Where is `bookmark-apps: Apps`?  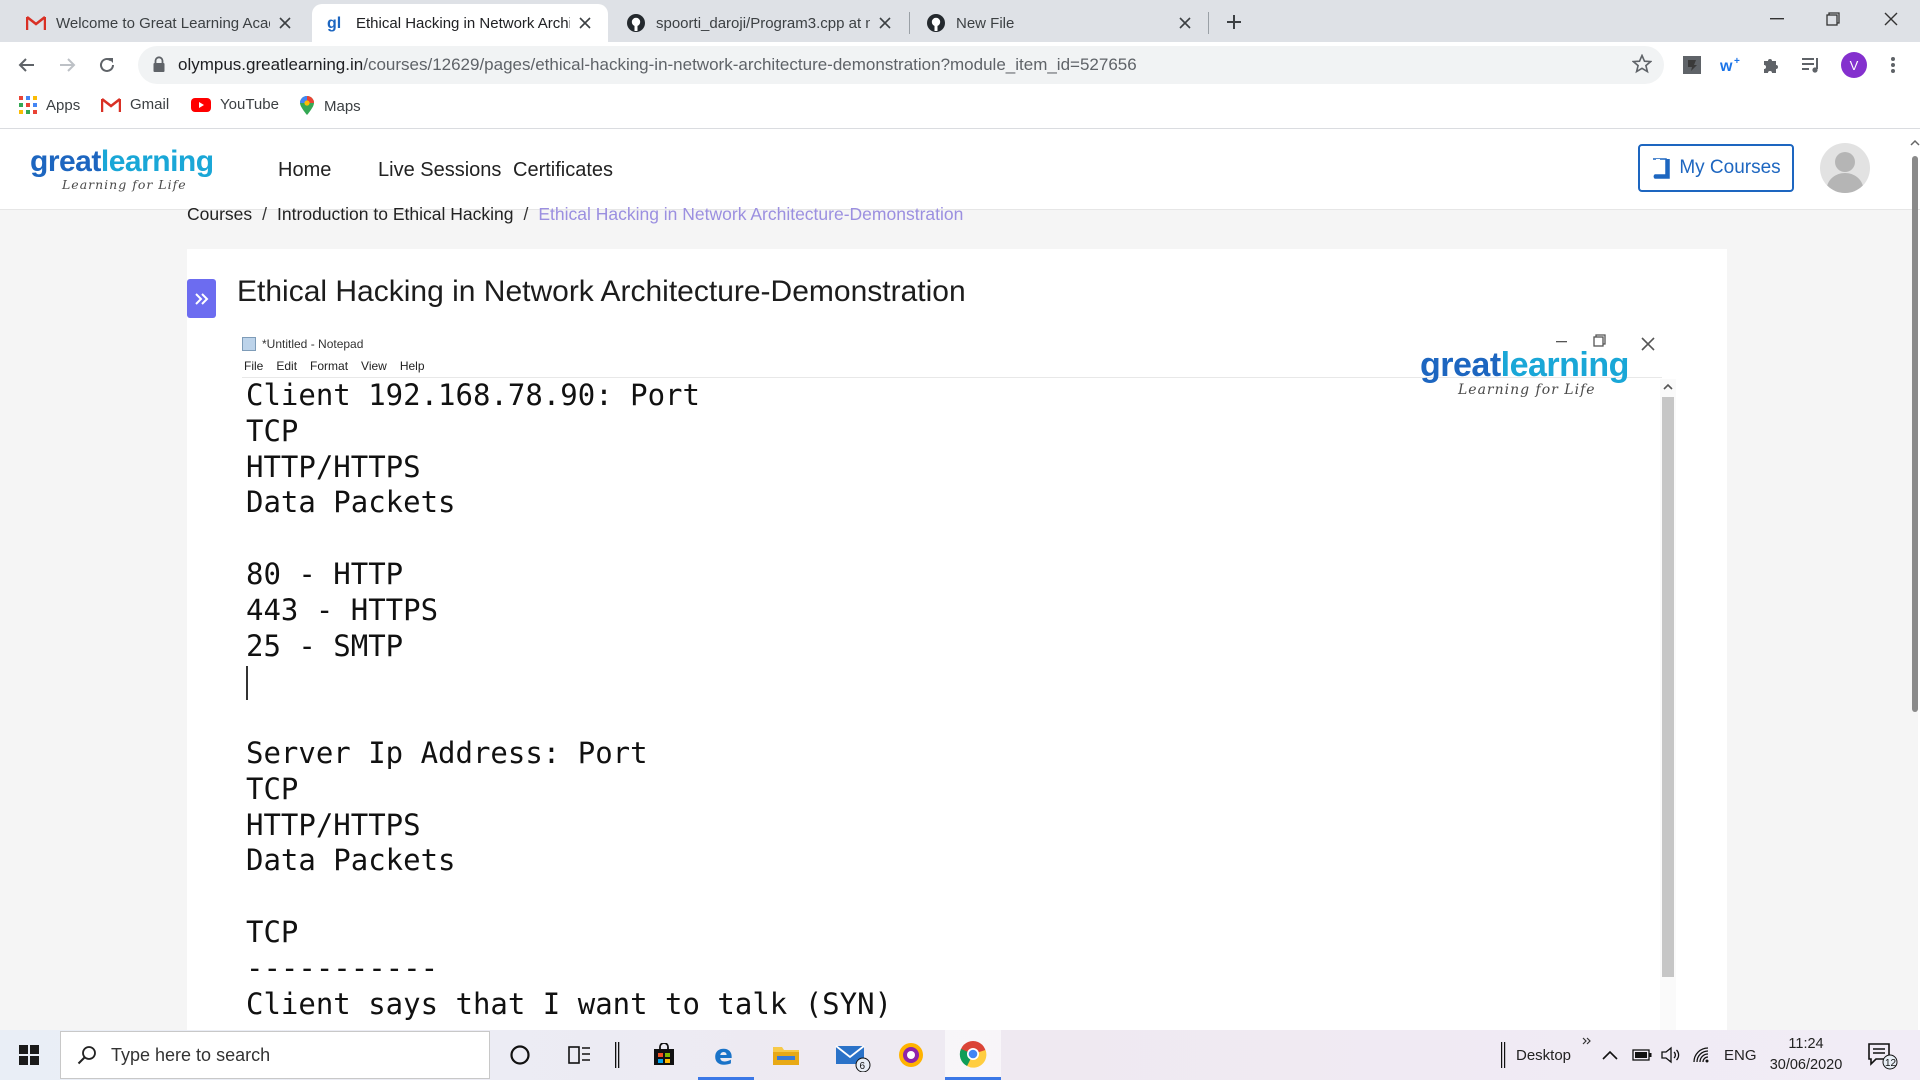 bookmark-apps: Apps is located at coordinates (49, 105).